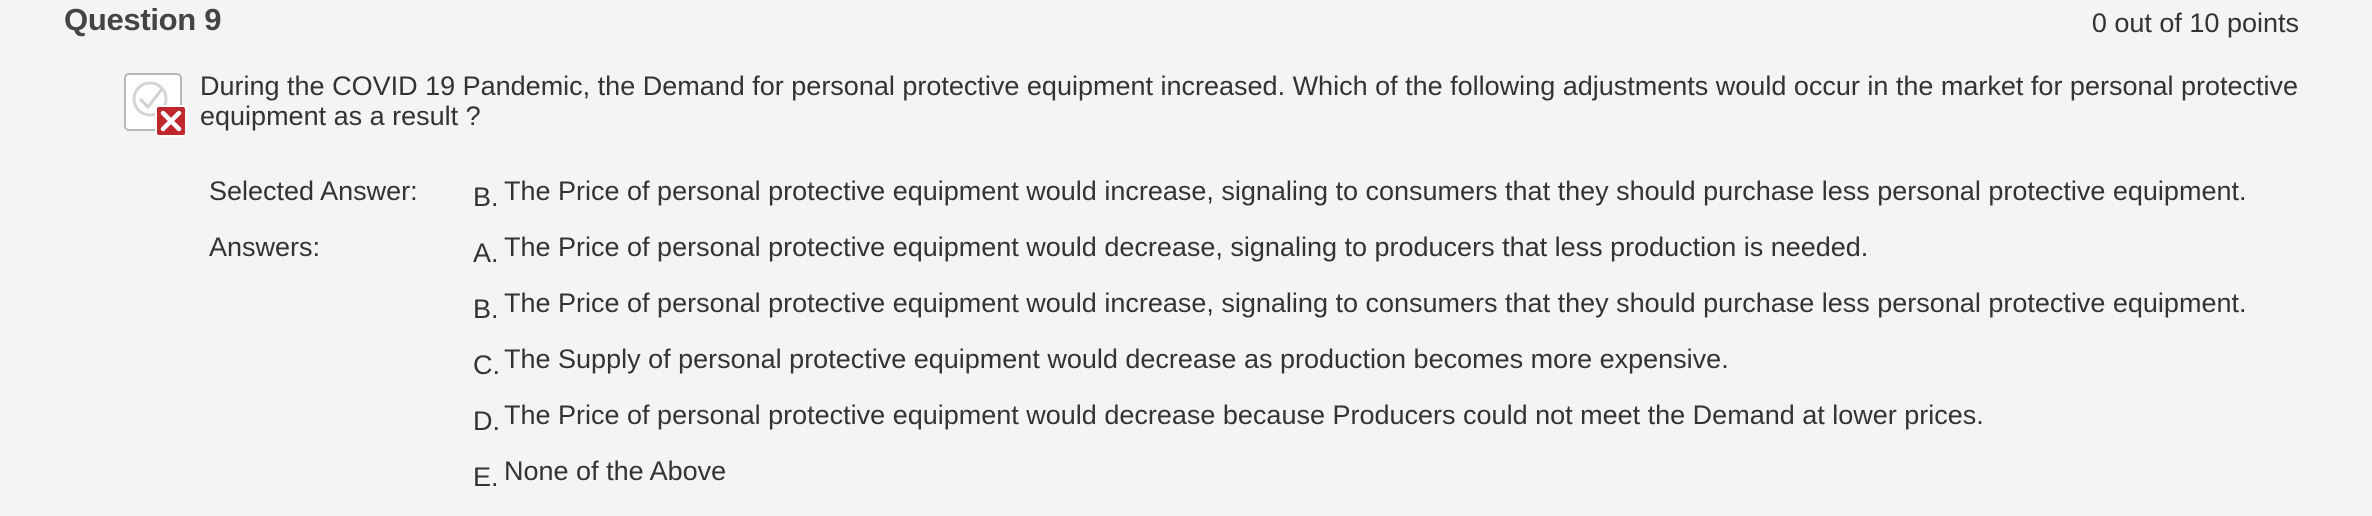 The height and width of the screenshot is (516, 2372). What do you see at coordinates (486, 309) in the screenshot?
I see `answer-letter: B.` at bounding box center [486, 309].